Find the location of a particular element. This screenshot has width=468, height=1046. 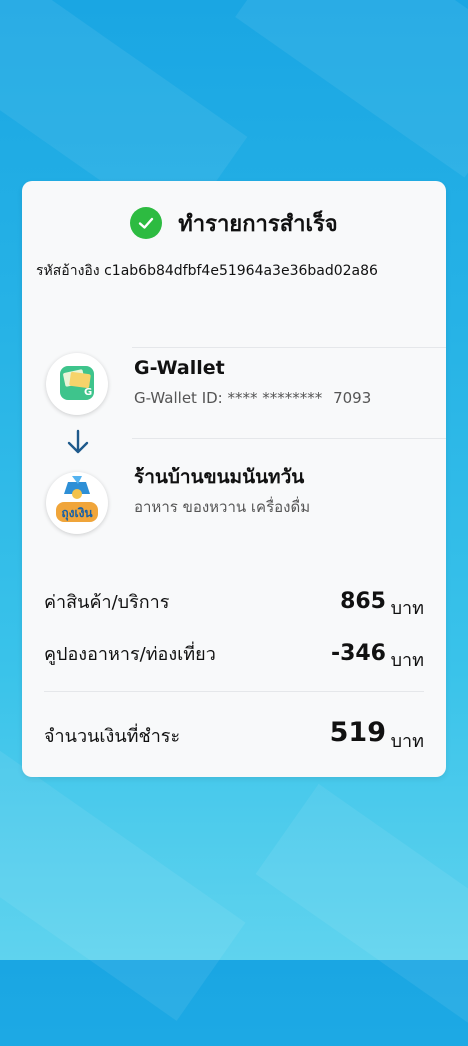

payee-category: อาหาร ของหวาน เครื่องดื่ม is located at coordinates (222, 507).